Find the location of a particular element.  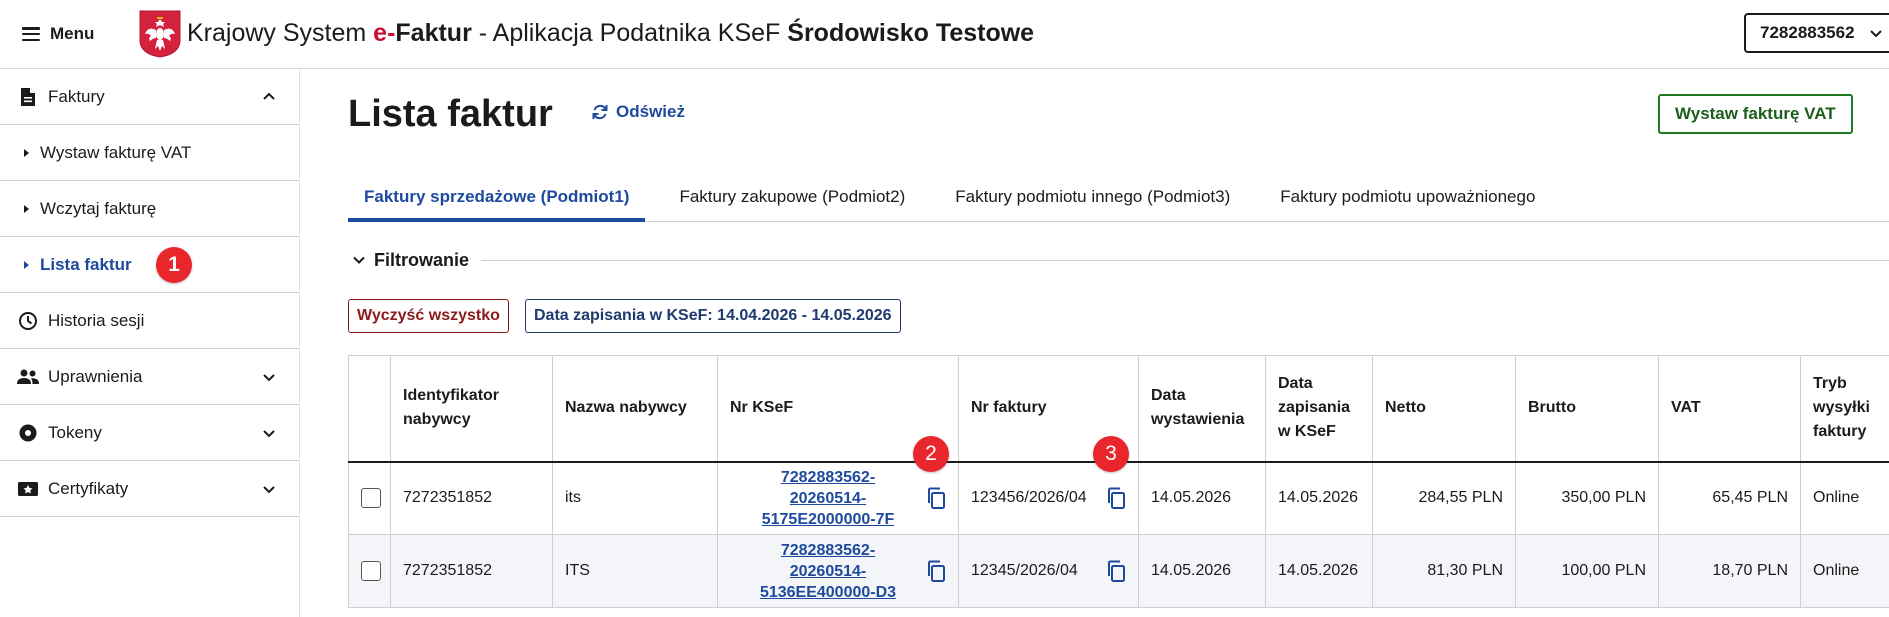

header-net: Netto is located at coordinates (1444, 409).